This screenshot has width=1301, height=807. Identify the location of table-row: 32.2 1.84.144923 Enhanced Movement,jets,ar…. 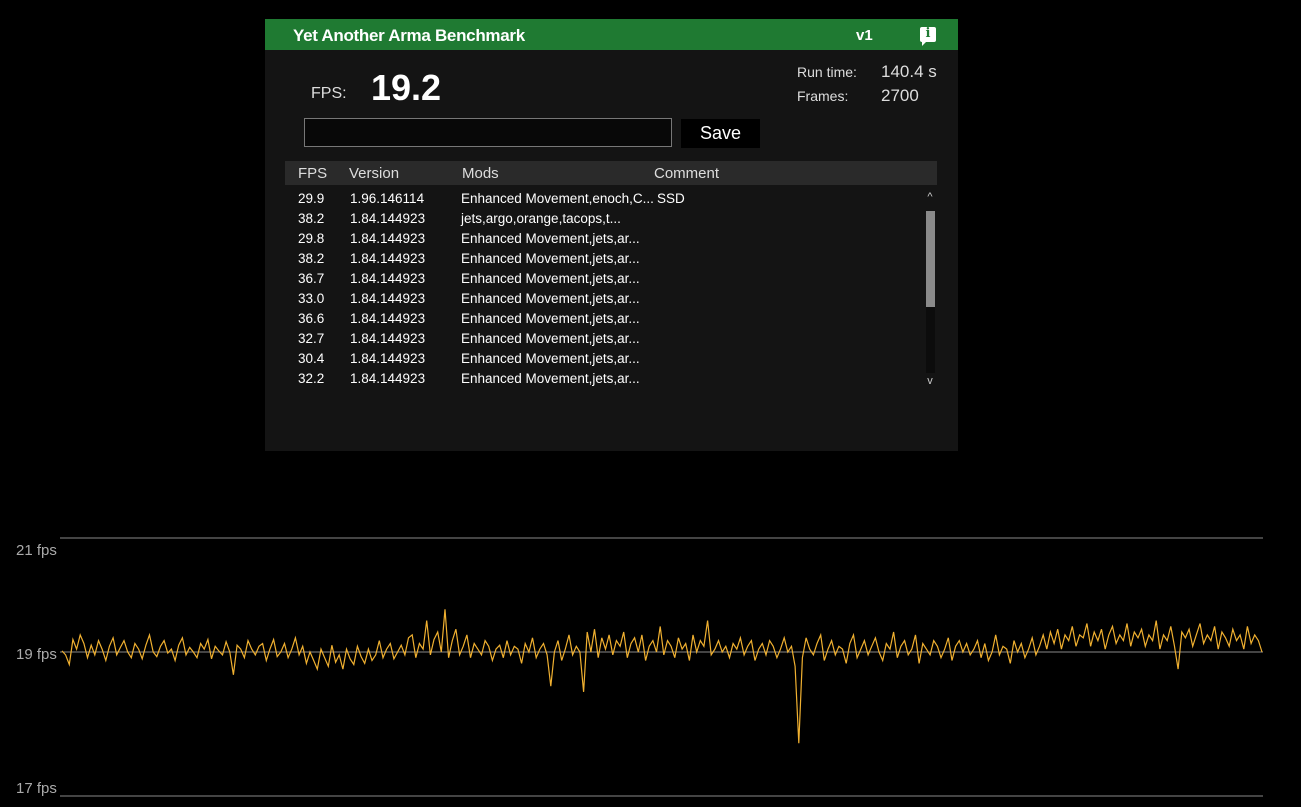
(595, 380).